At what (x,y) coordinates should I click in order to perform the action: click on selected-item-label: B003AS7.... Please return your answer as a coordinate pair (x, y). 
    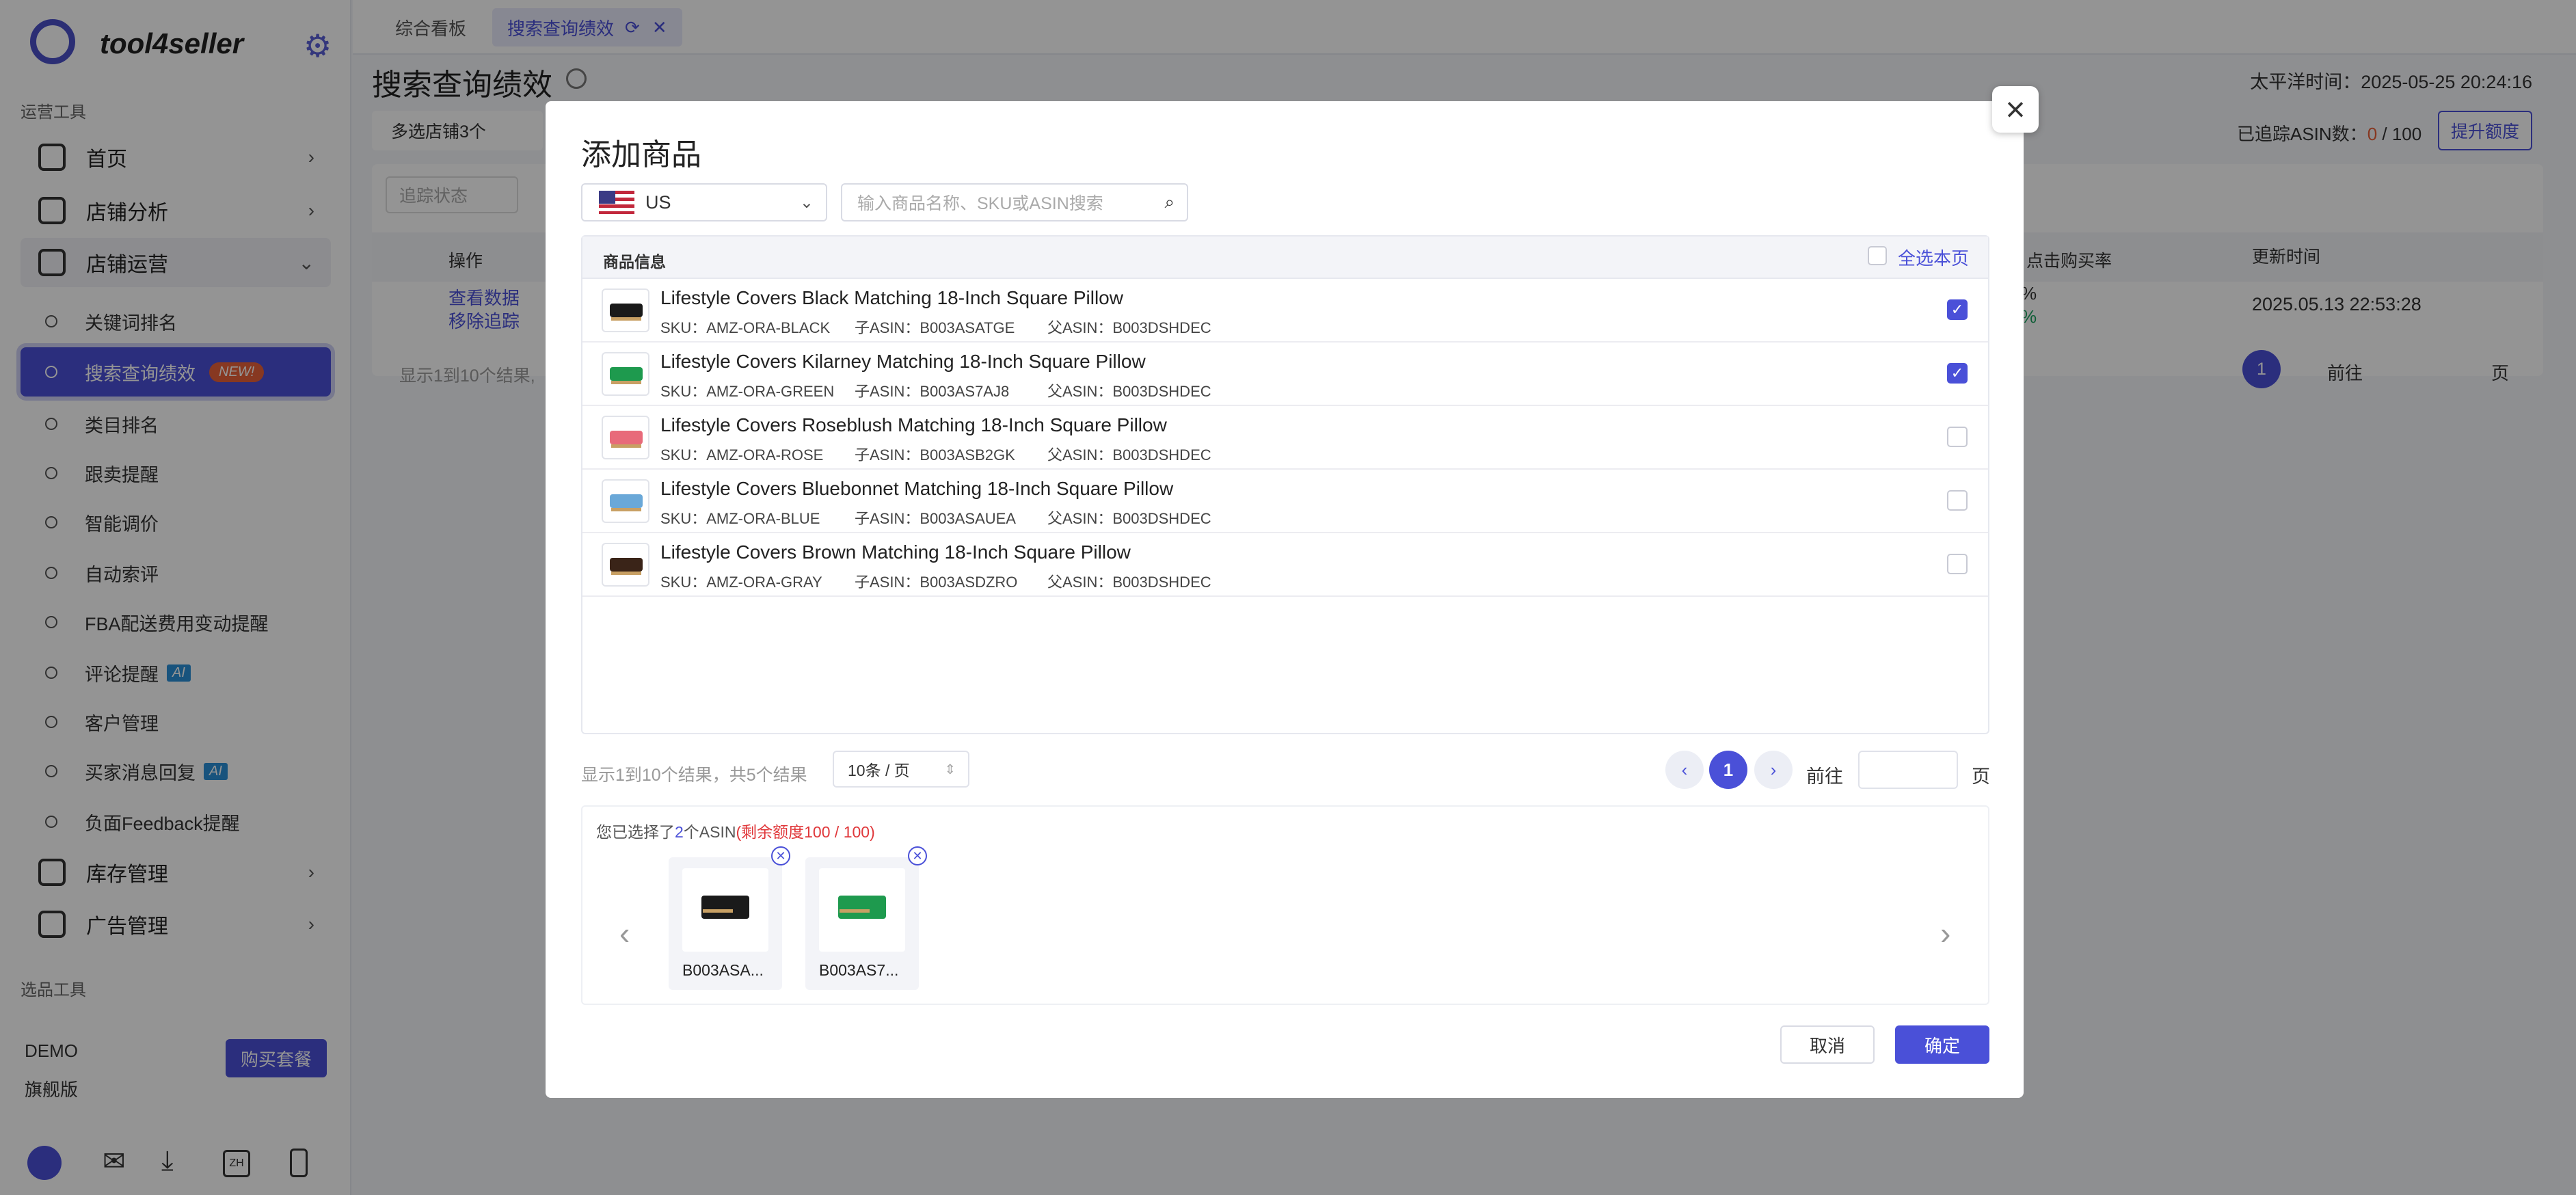
    Looking at the image, I should click on (859, 970).